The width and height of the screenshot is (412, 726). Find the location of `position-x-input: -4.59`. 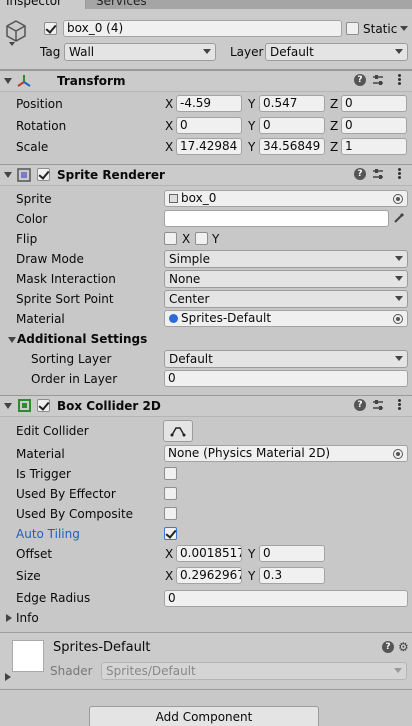

position-x-input: -4.59 is located at coordinates (209, 103).